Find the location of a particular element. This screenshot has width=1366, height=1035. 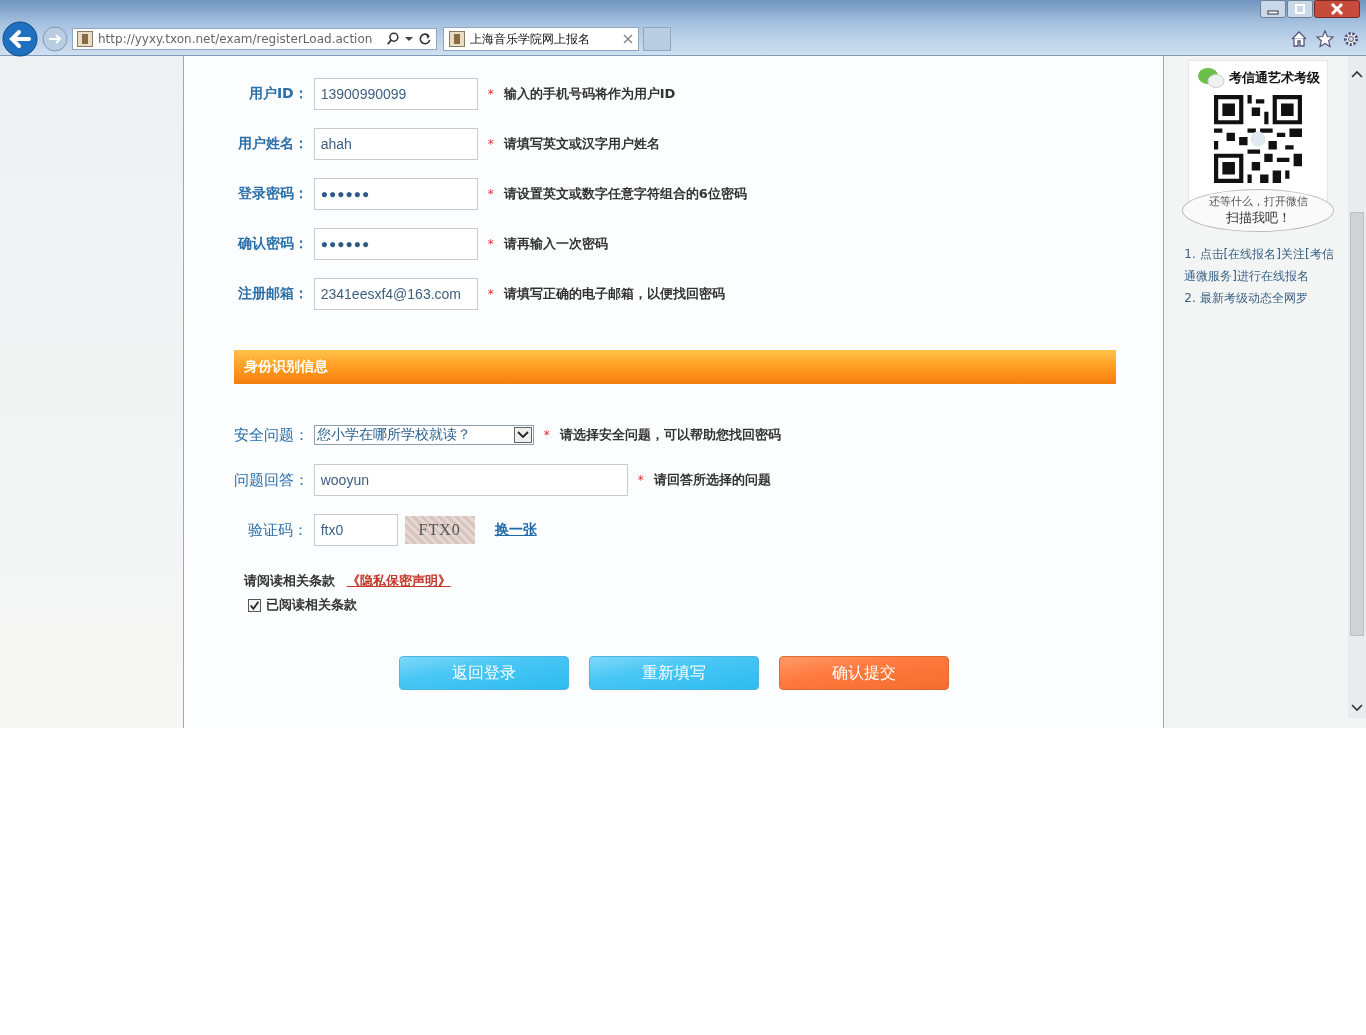

field-hint: 请填写正确的电子邮箱，以便找回密码 is located at coordinates (614, 294).